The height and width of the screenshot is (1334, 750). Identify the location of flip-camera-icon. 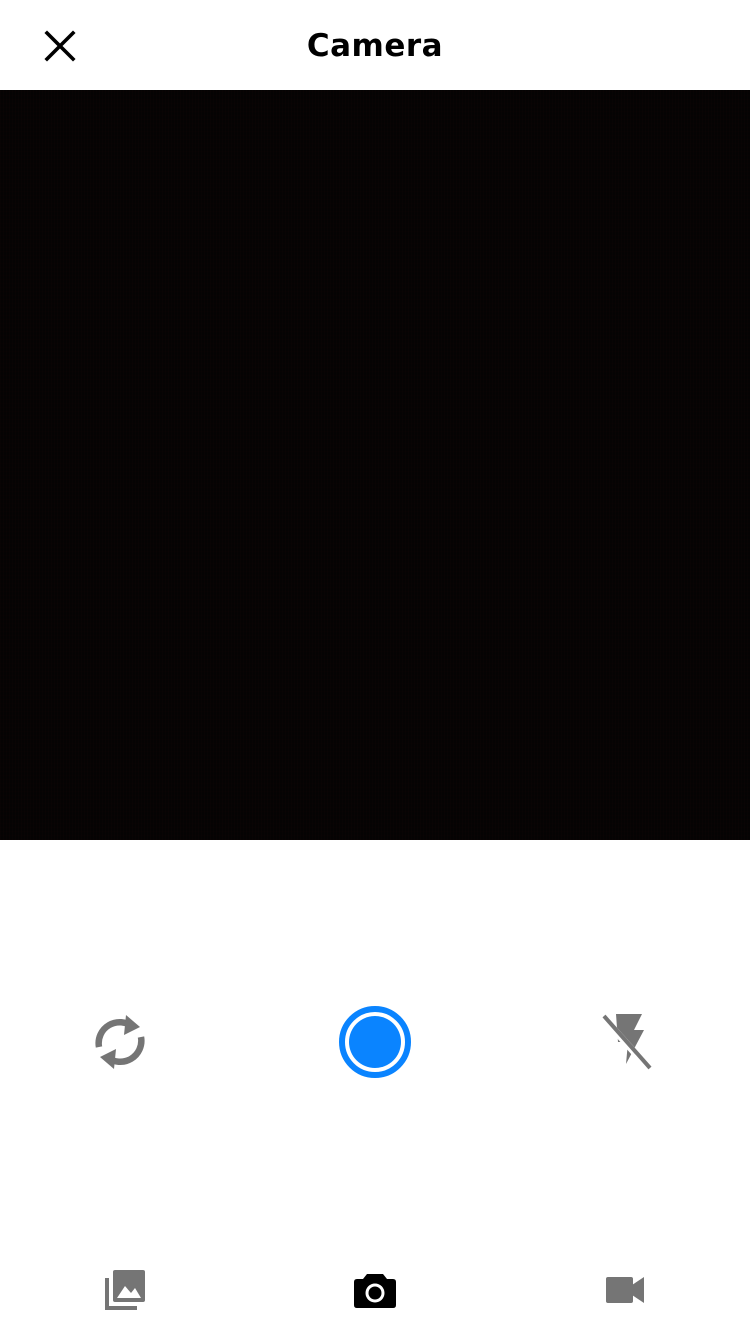
(120, 1042).